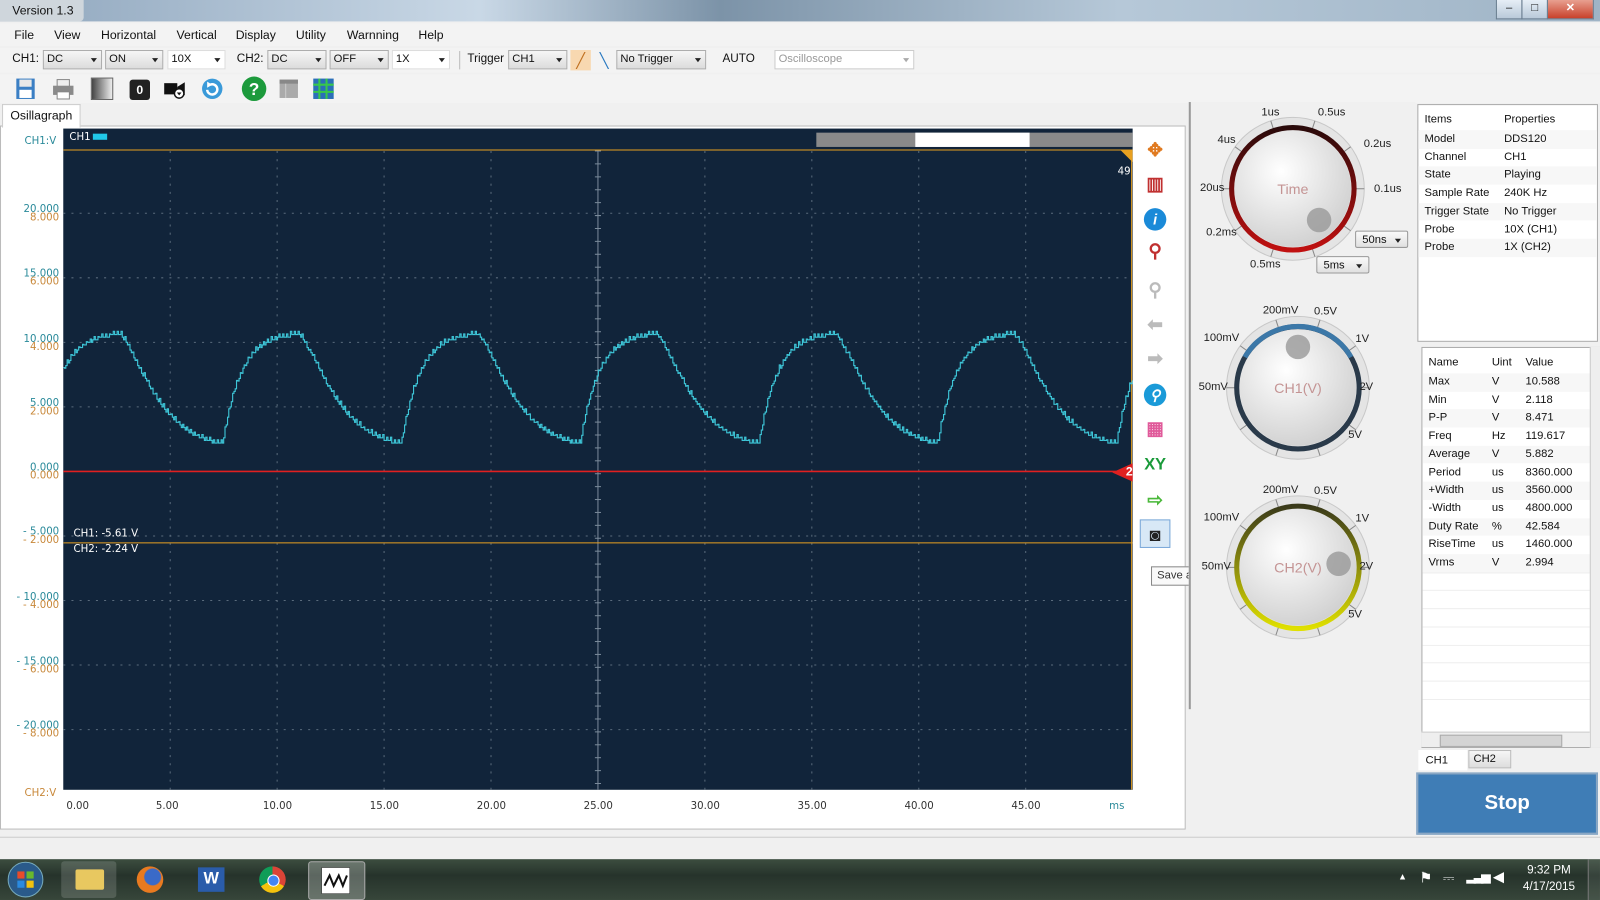 The height and width of the screenshot is (900, 1600). What do you see at coordinates (1507, 248) in the screenshot?
I see `table-row: Probe 1X (CH2)` at bounding box center [1507, 248].